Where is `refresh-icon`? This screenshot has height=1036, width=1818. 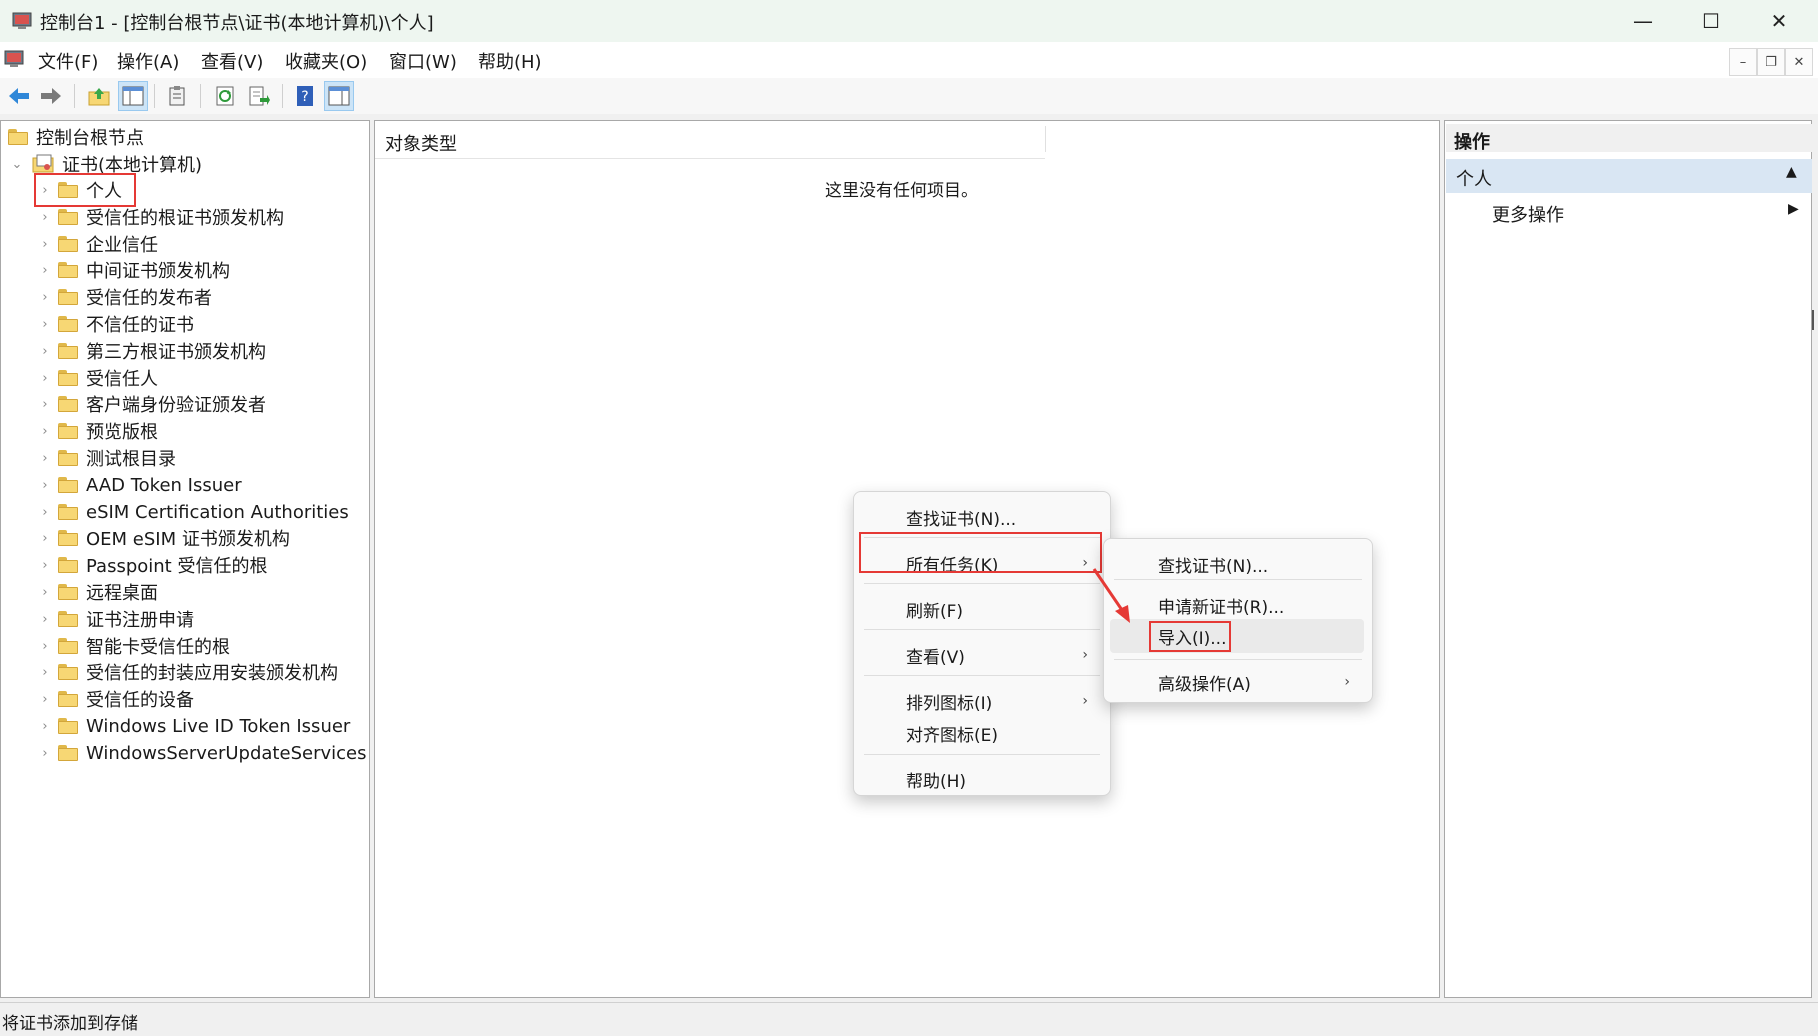
refresh-icon is located at coordinates (225, 96).